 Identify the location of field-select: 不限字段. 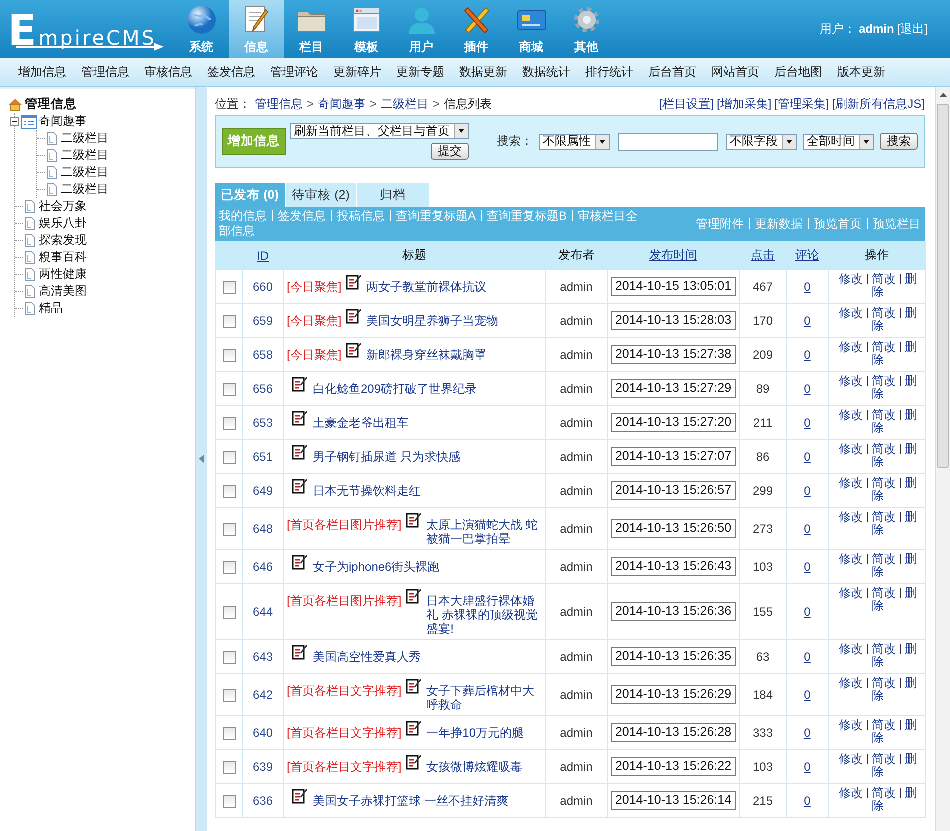
(761, 142).